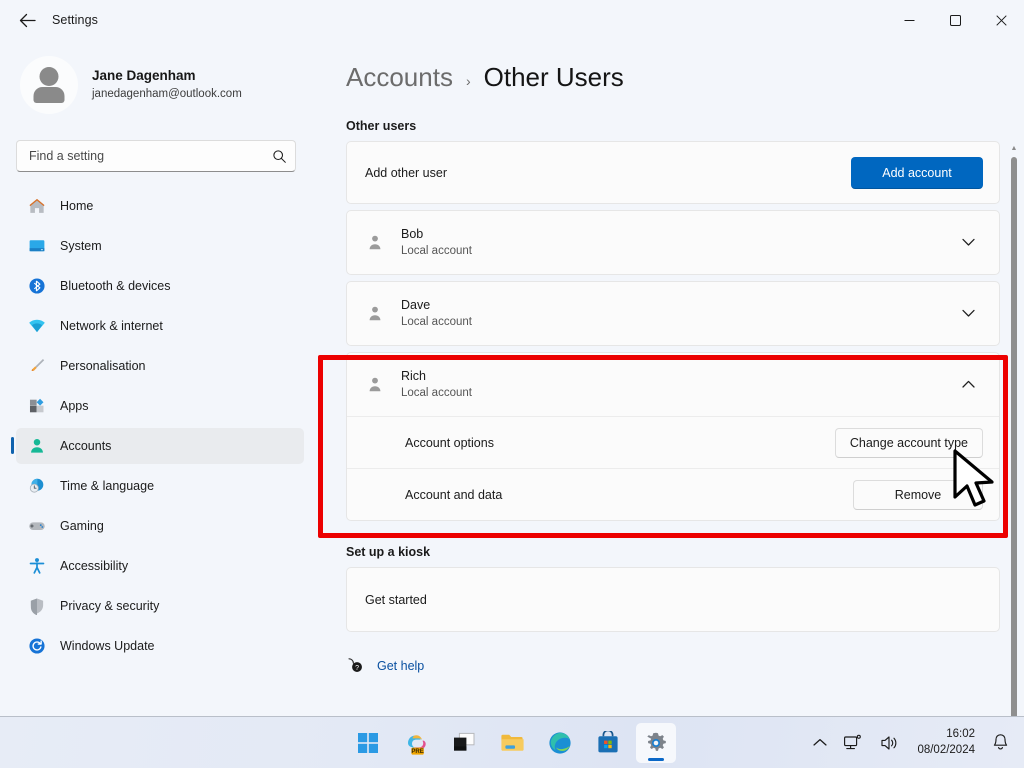 The width and height of the screenshot is (1024, 768). I want to click on speaker-icon, so click(889, 742).